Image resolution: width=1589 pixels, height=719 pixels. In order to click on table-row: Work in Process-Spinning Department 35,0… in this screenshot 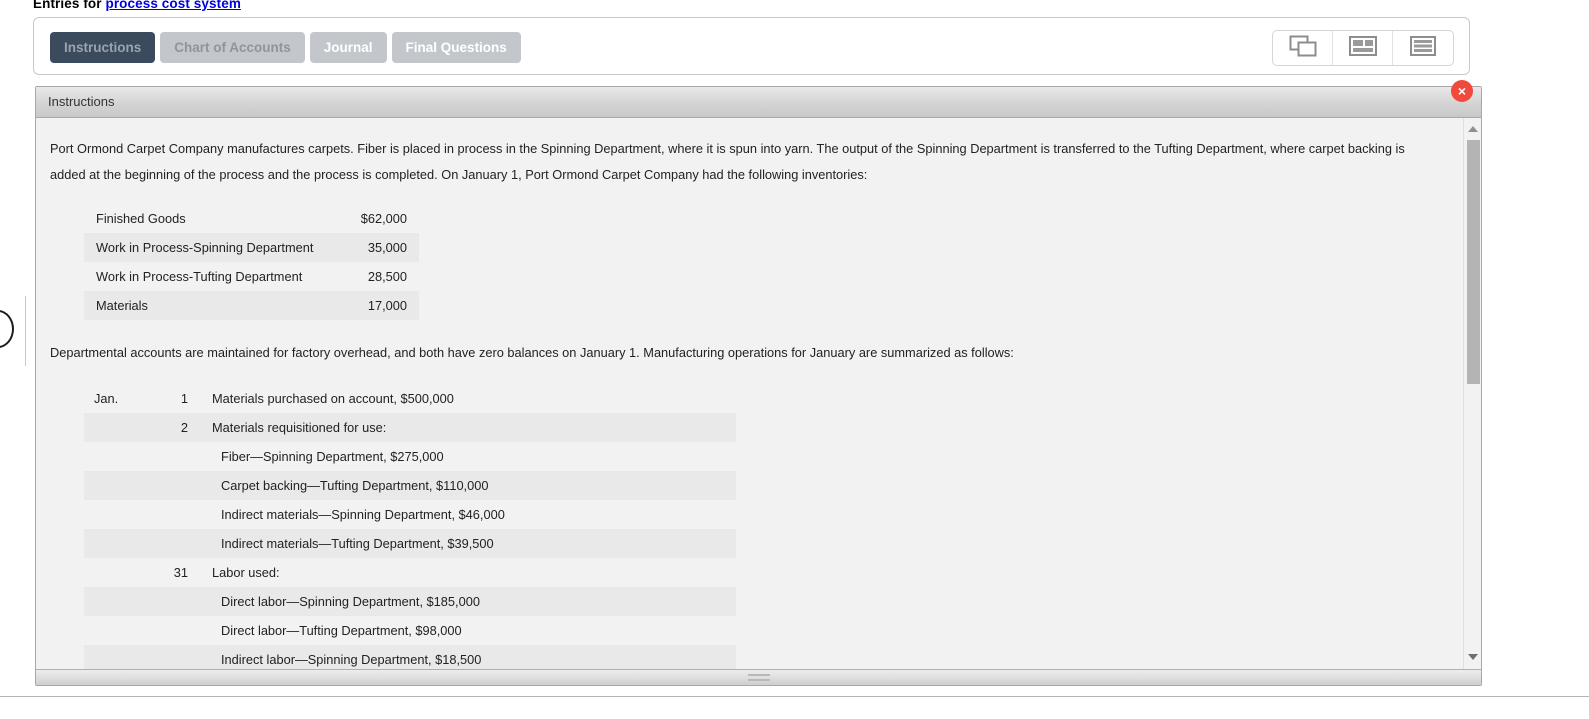, I will do `click(251, 247)`.